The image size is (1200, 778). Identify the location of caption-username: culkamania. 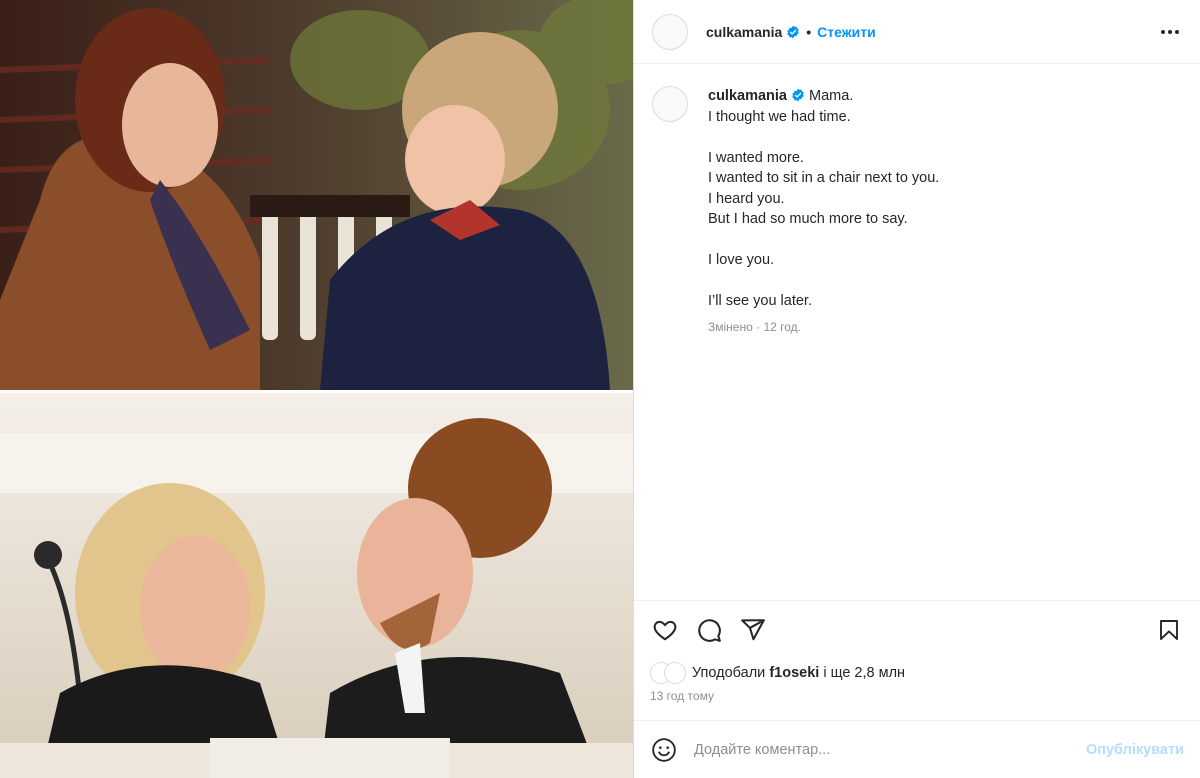
(747, 96).